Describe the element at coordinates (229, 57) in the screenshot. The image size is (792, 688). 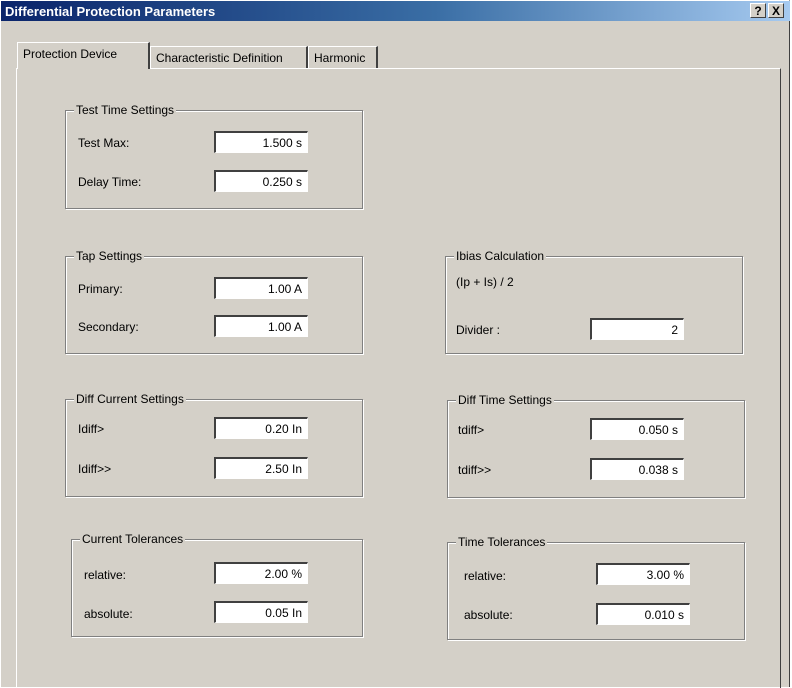
I see `tab-characteristic-definition: Characteristic Definition` at that location.